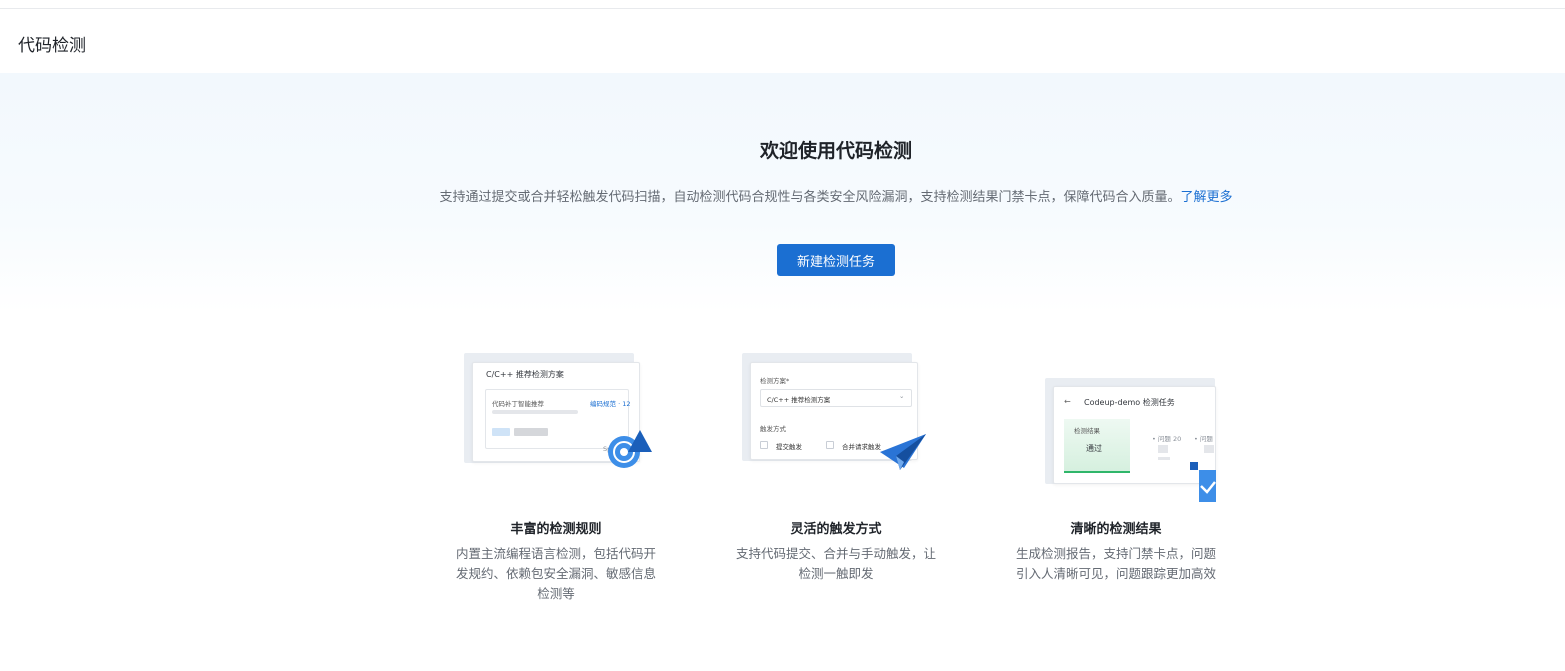 This screenshot has width=1565, height=671. What do you see at coordinates (836, 260) in the screenshot?
I see `create-scan-task-button: 新建检测任务` at bounding box center [836, 260].